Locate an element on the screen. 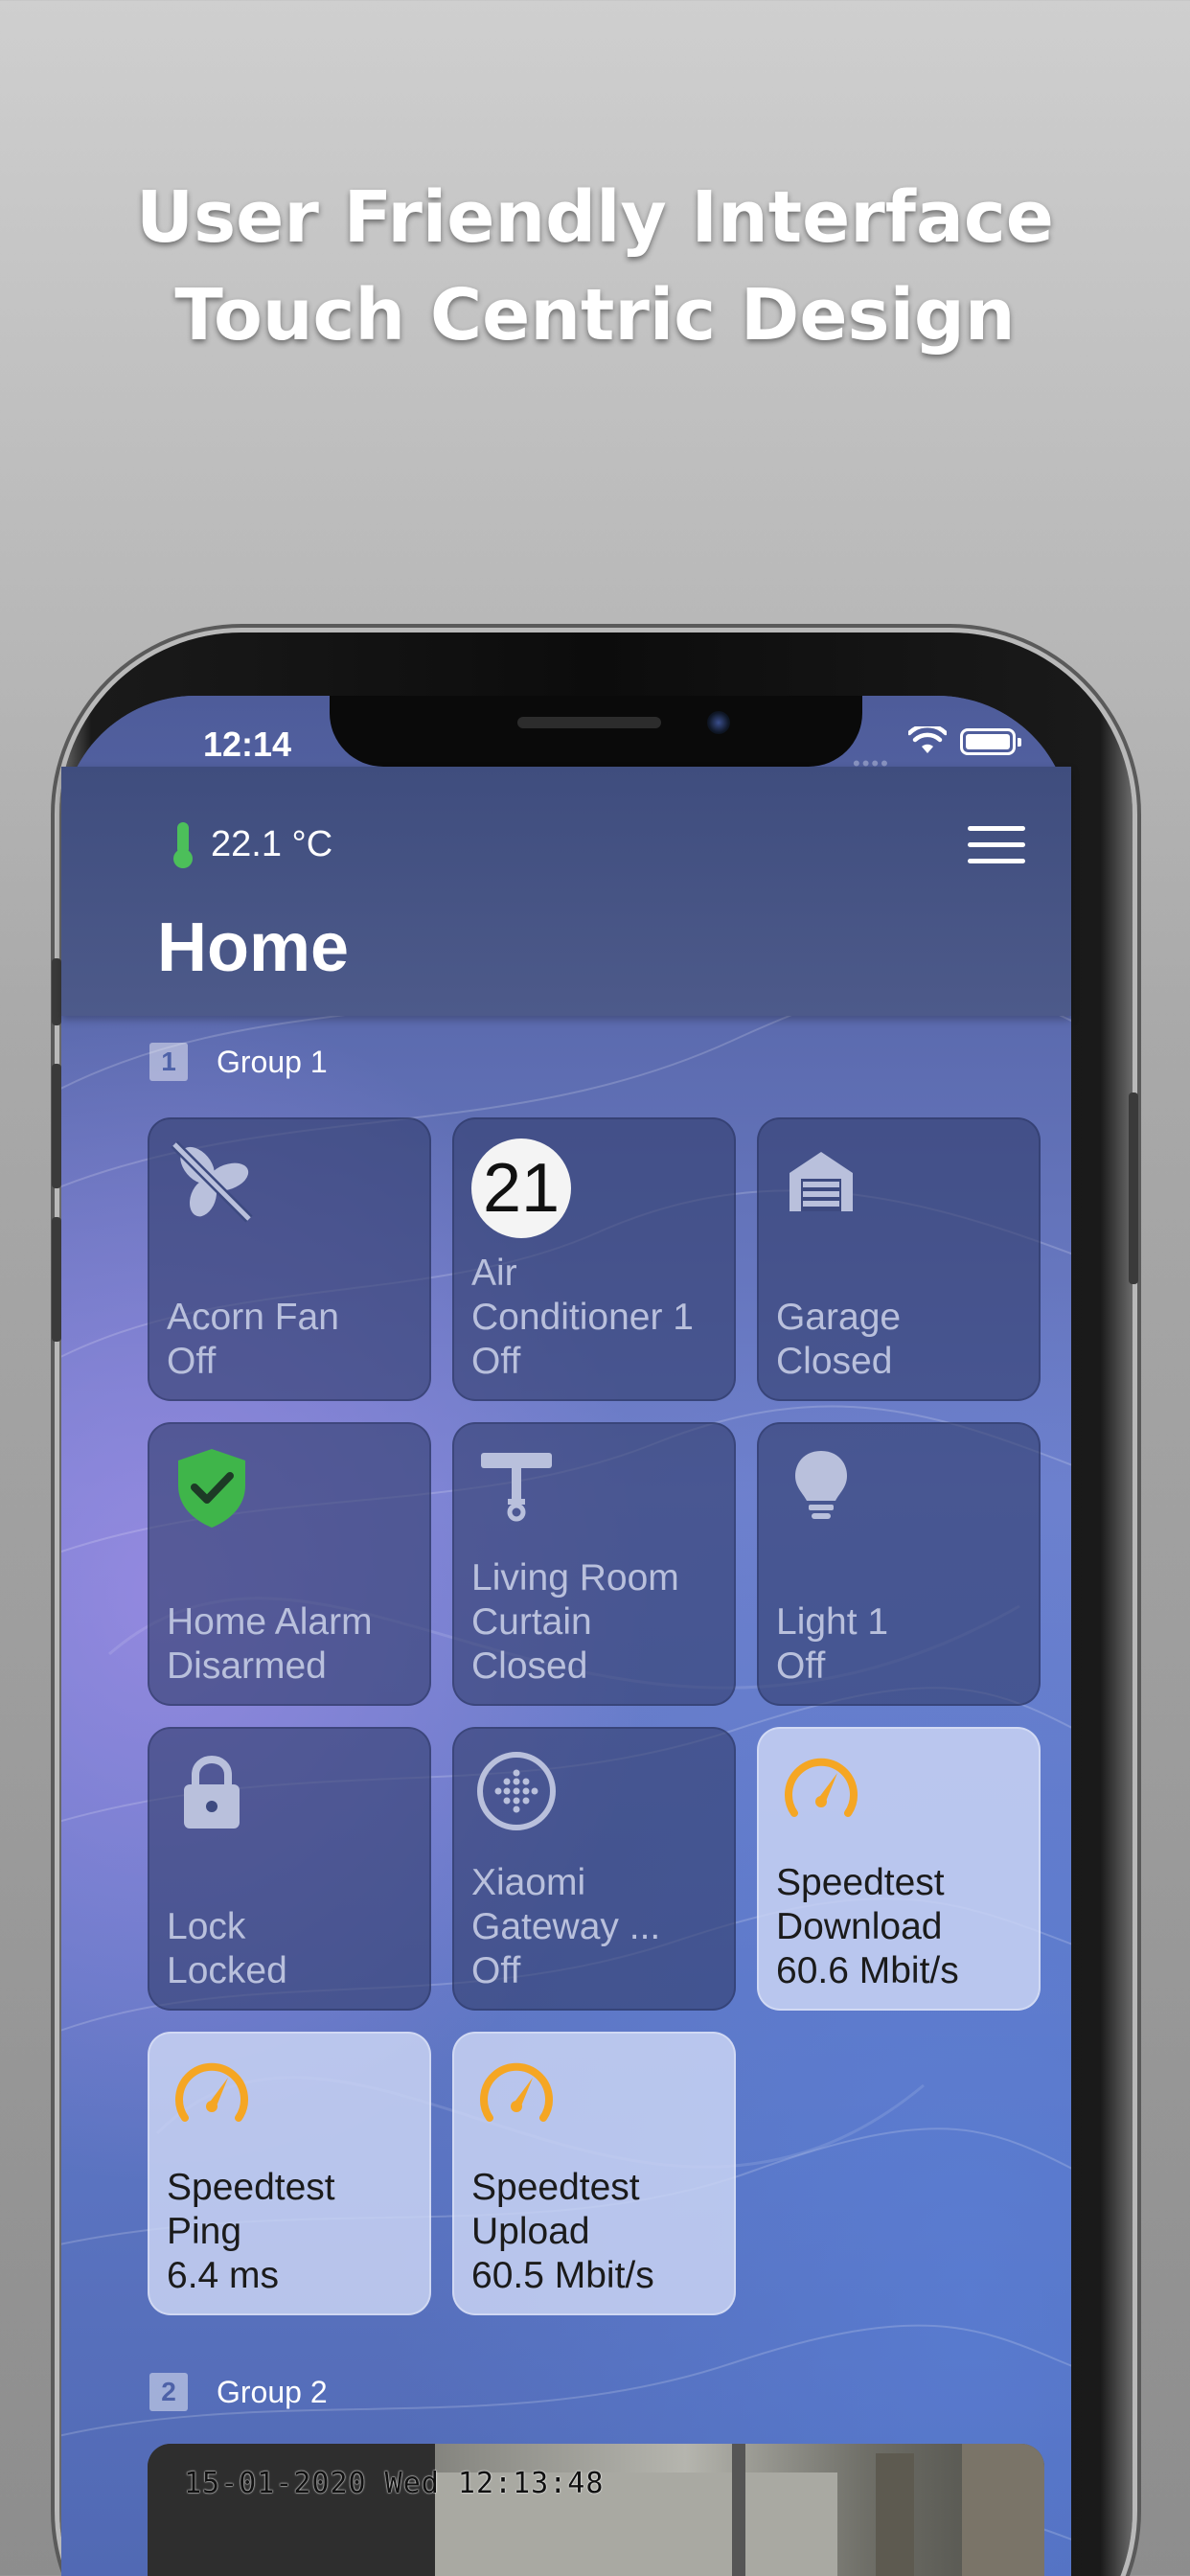 The image size is (1190, 2576). earpiece-speaker is located at coordinates (589, 722).